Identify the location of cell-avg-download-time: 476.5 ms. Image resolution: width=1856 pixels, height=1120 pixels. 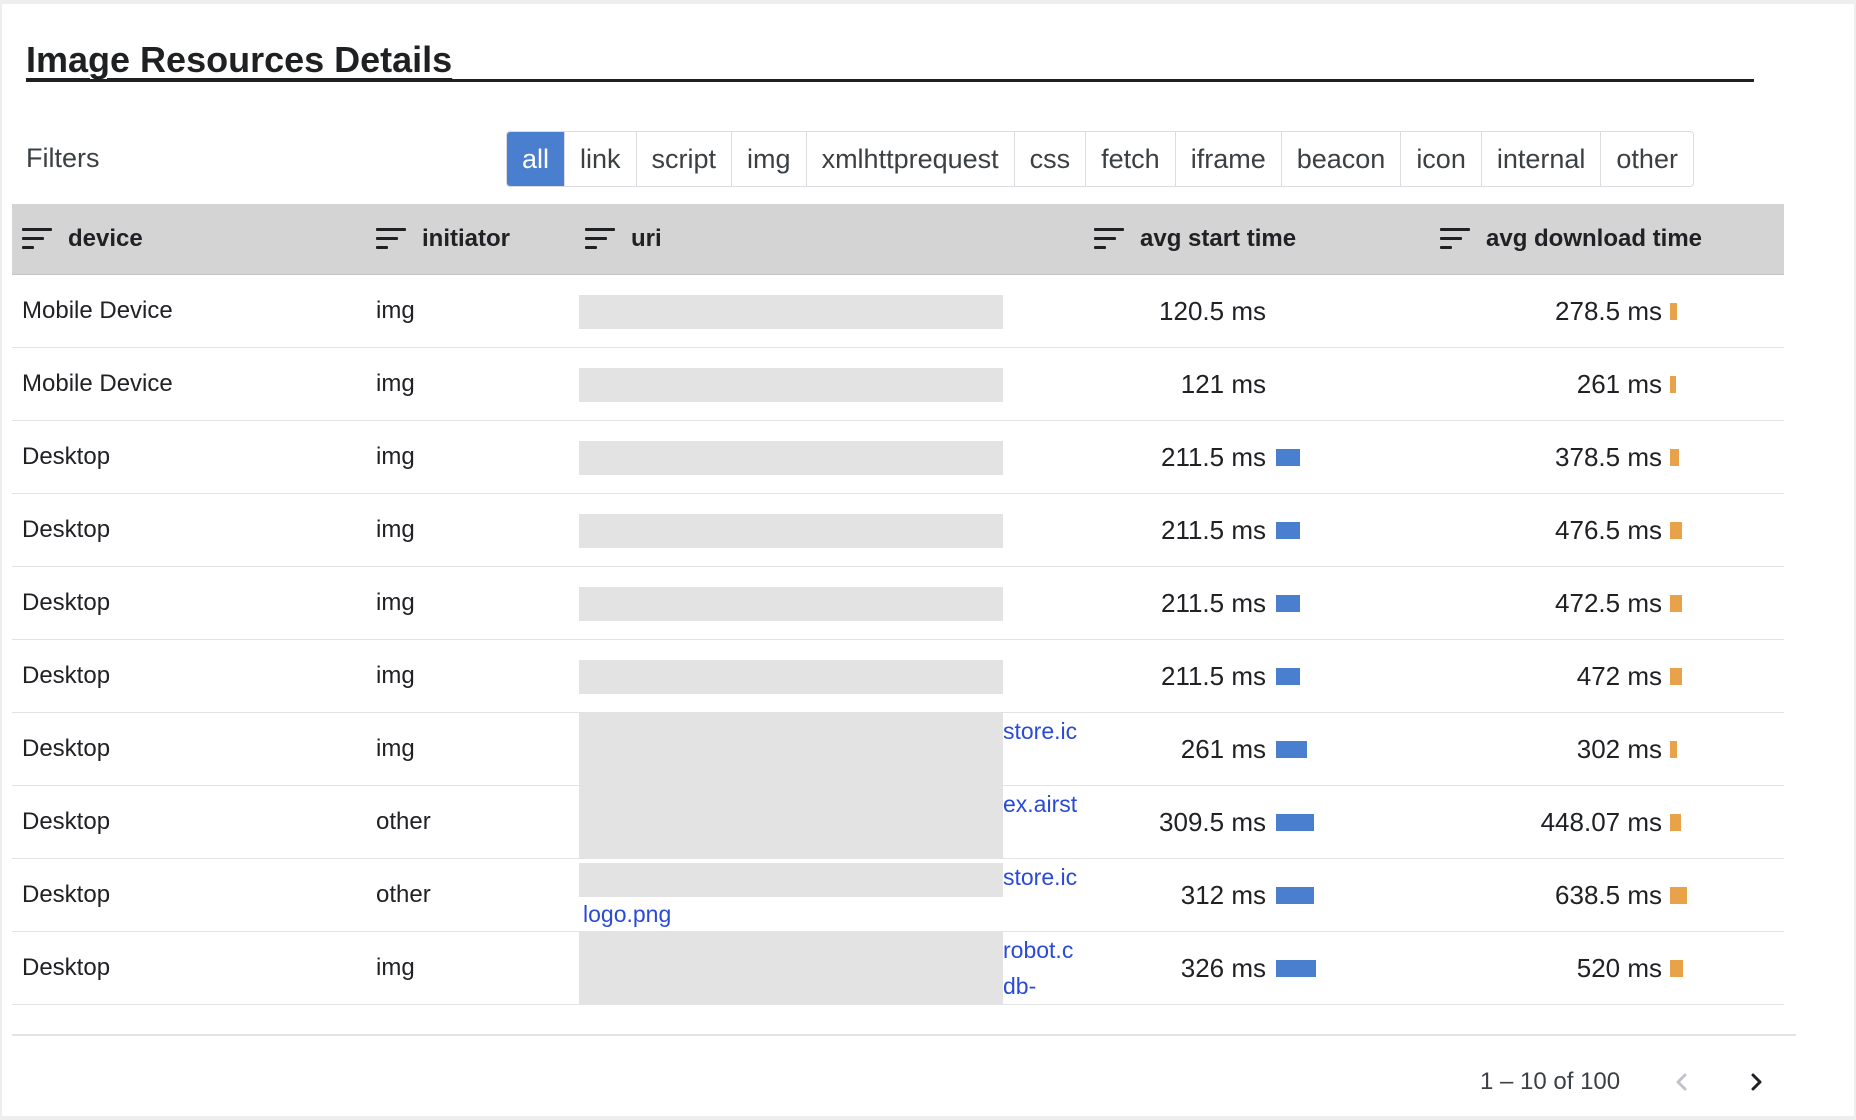
(1612, 530).